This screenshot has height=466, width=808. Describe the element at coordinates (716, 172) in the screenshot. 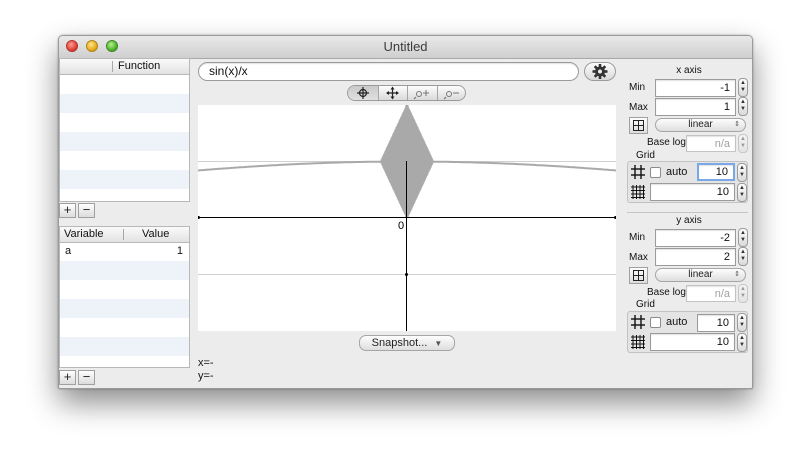

I see `x-major-div-field: 10` at that location.